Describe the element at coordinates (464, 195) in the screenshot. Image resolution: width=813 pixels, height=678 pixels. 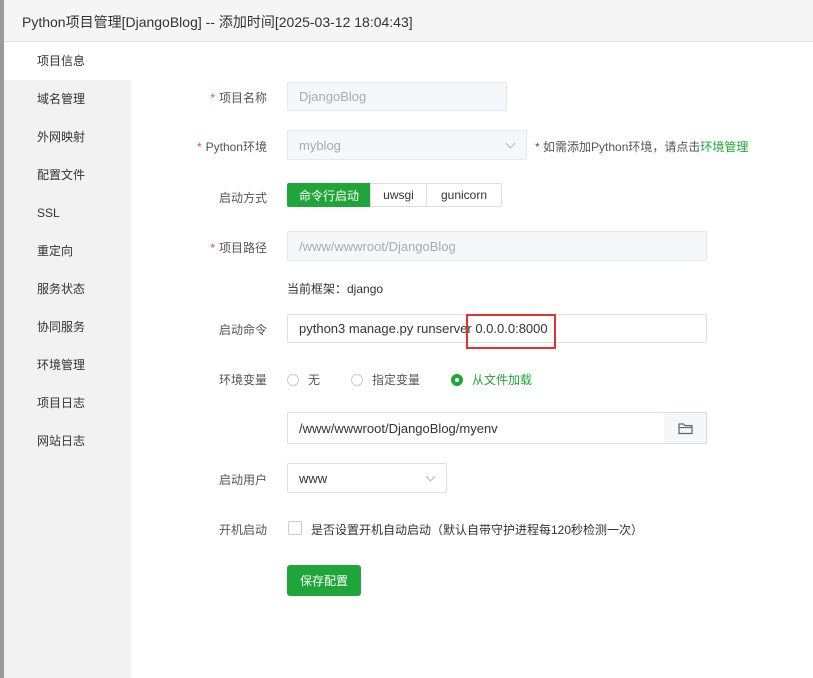
I see `start-mode-gunicorn: gunicorn` at that location.